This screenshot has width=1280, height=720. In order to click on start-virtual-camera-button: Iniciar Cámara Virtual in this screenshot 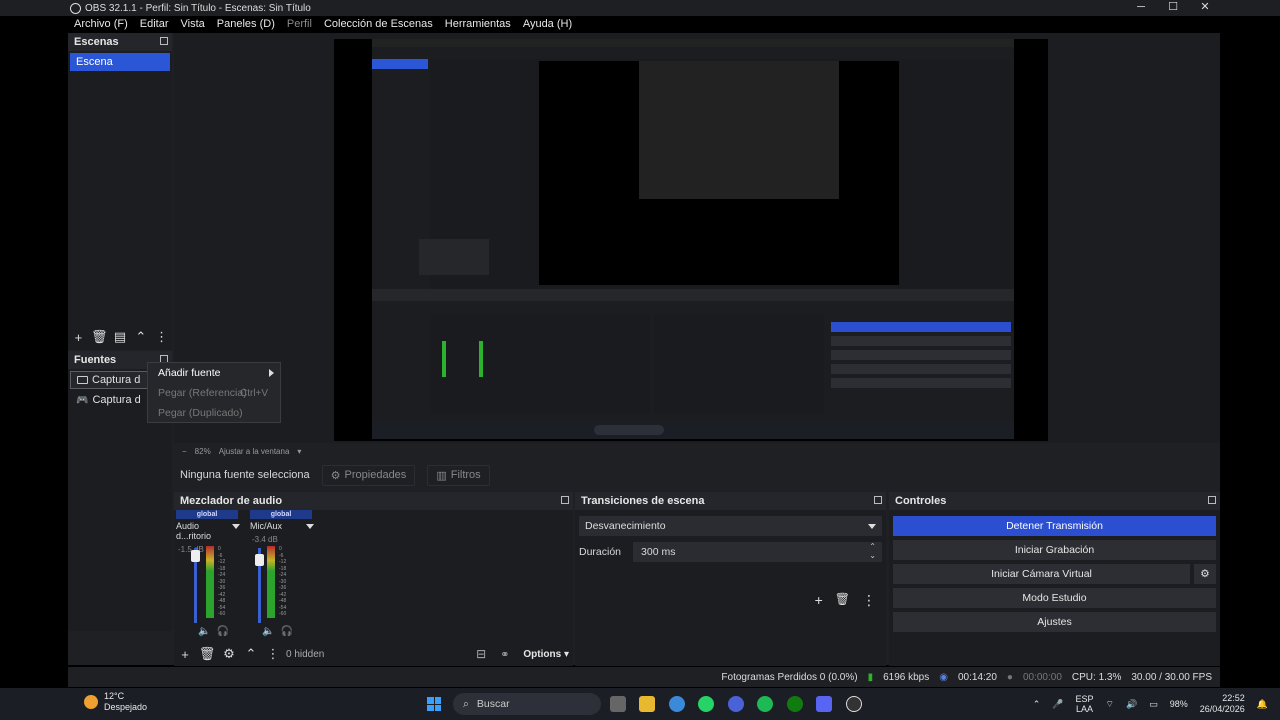, I will do `click(1041, 574)`.